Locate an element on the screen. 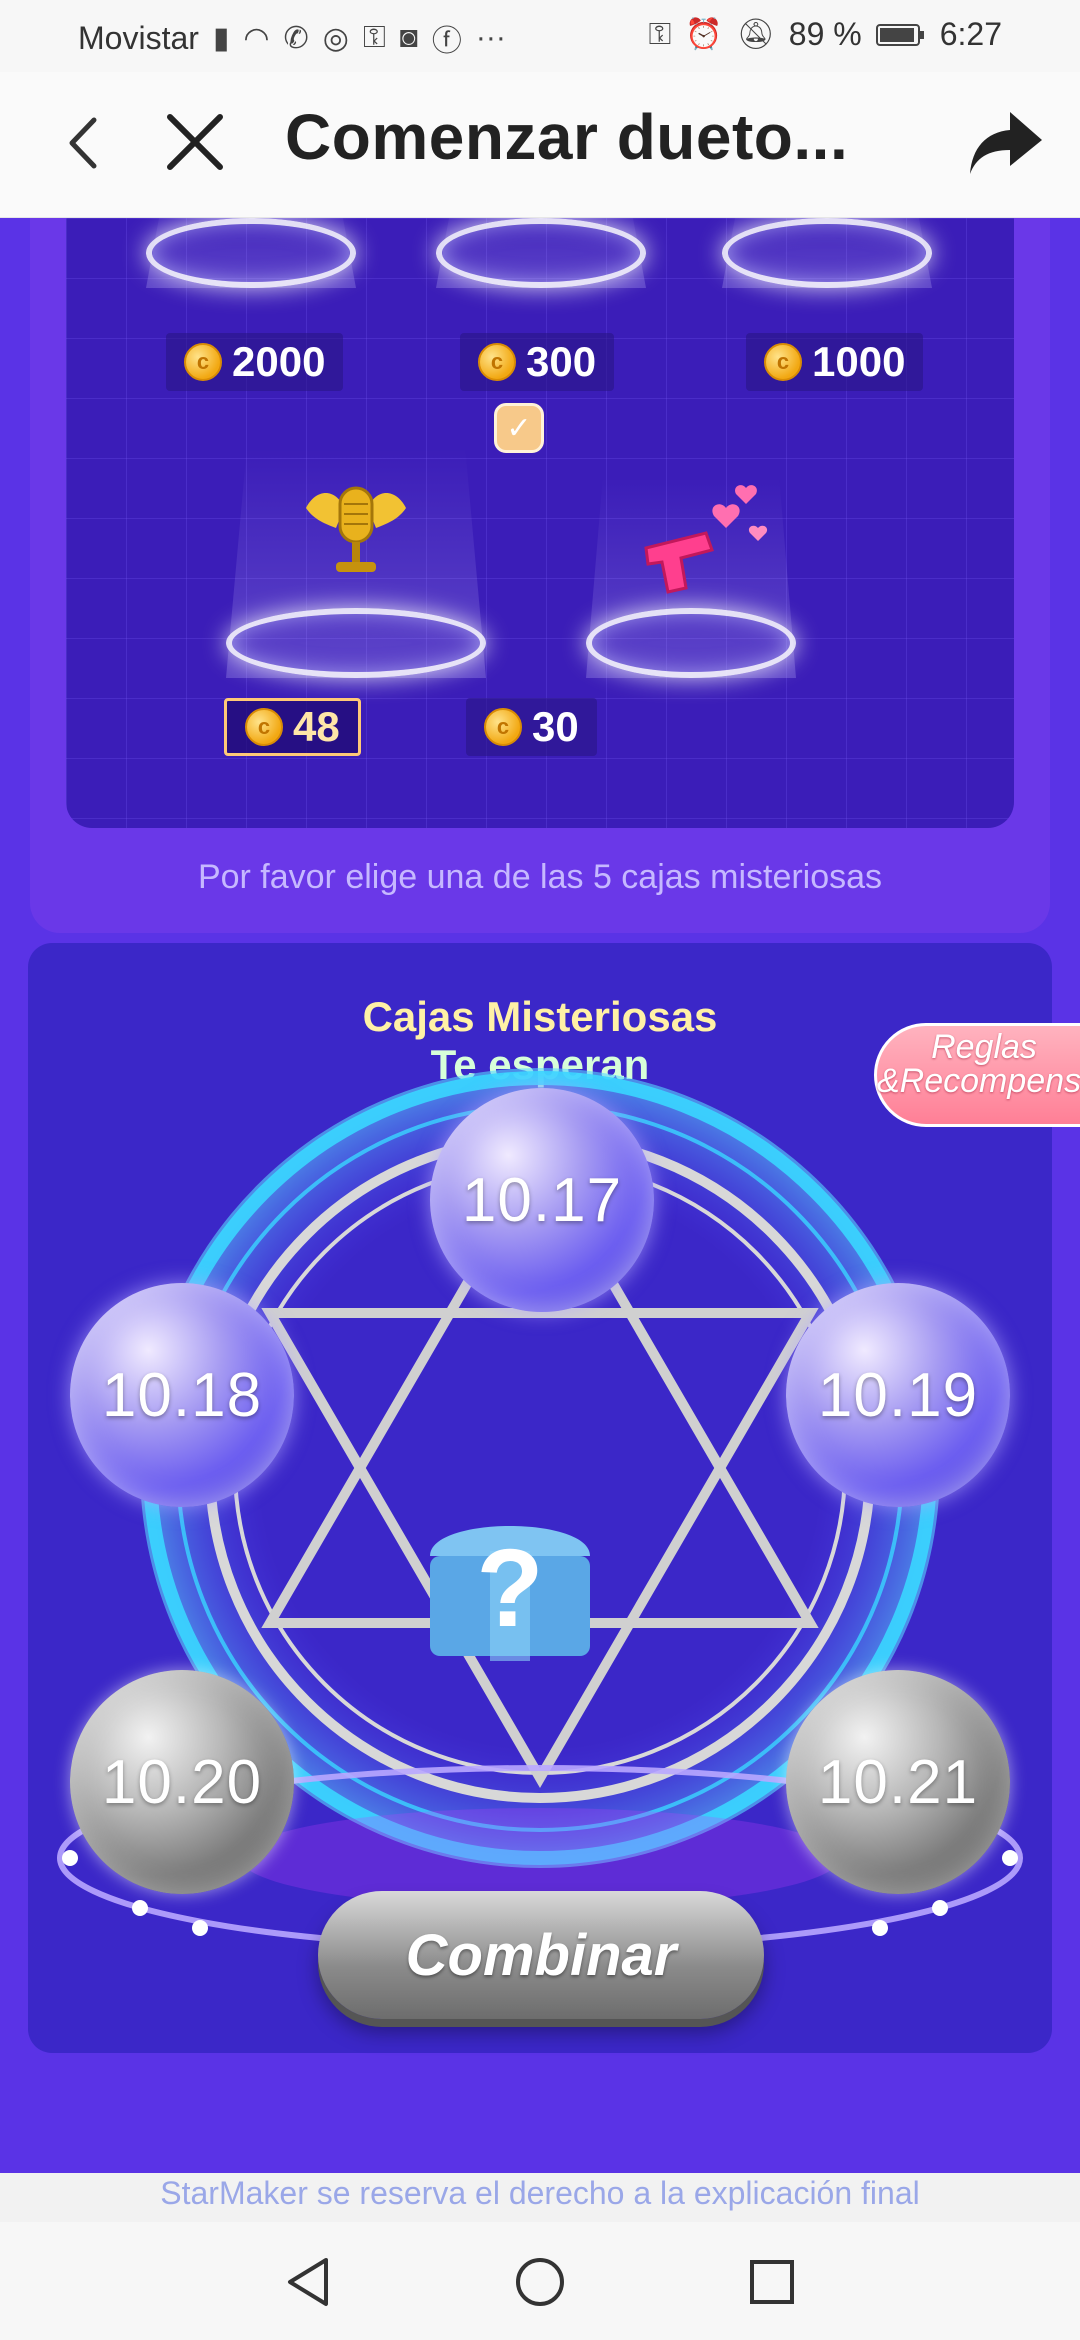 This screenshot has height=2340, width=1080. battery-percent: 89 % is located at coordinates (825, 34).